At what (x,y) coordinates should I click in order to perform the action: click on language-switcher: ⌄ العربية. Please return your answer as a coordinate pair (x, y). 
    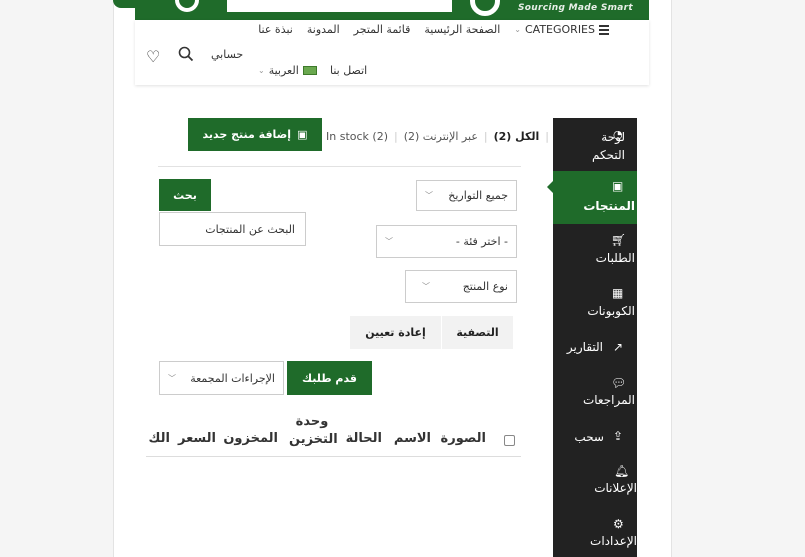
    Looking at the image, I should click on (287, 70).